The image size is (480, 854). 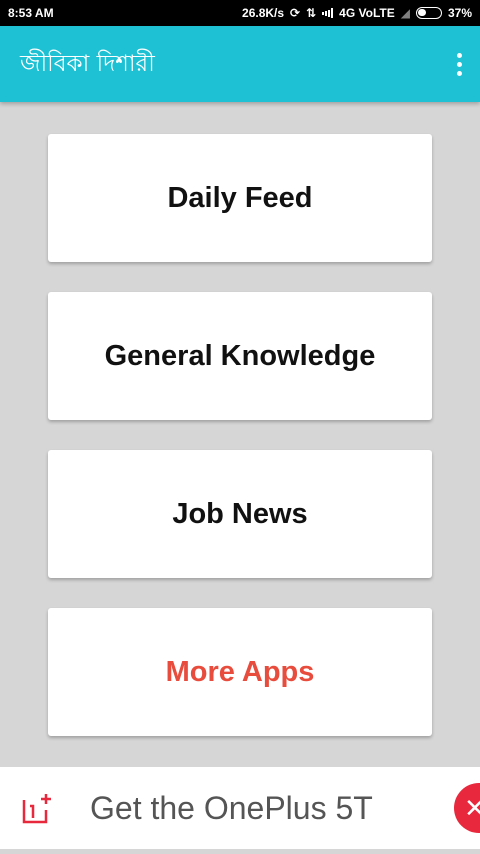 What do you see at coordinates (36, 809) in the screenshot?
I see `oneplus-logo-icon` at bounding box center [36, 809].